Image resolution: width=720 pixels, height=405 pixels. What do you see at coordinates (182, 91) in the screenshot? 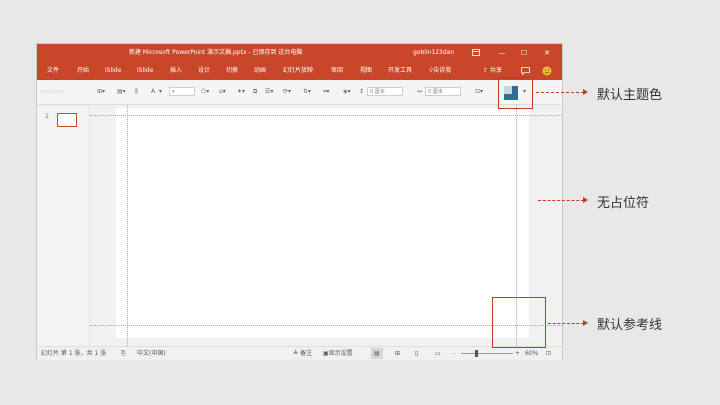
I see `font-size-combo: ▾` at bounding box center [182, 91].